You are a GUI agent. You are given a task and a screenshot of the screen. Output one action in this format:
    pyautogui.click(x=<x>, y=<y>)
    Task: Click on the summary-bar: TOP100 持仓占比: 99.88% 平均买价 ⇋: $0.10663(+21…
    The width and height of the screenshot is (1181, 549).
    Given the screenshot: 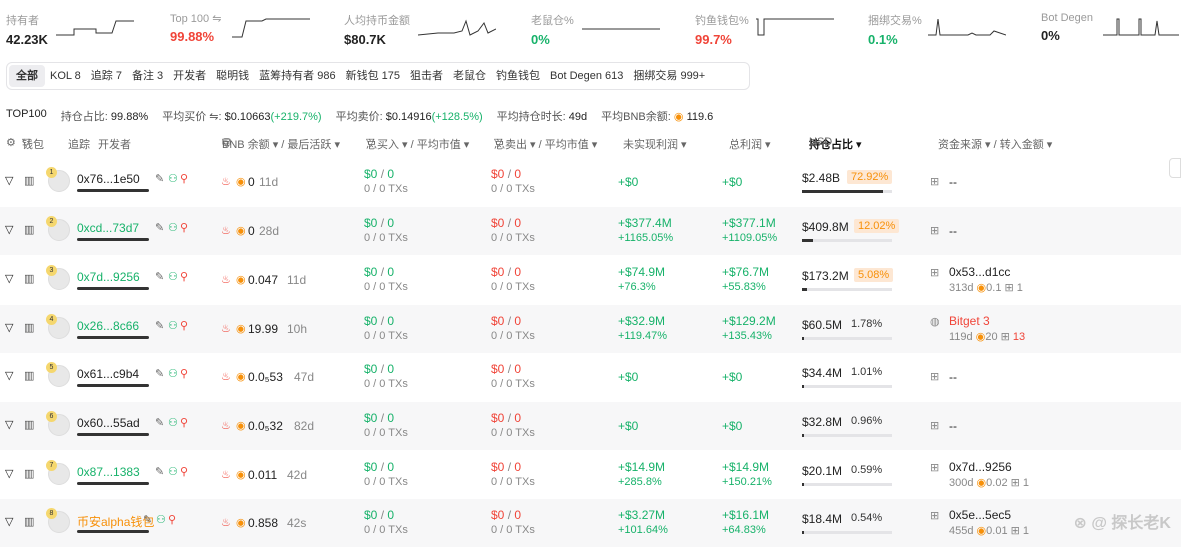 What is the action you would take?
    pyautogui.click(x=359, y=116)
    